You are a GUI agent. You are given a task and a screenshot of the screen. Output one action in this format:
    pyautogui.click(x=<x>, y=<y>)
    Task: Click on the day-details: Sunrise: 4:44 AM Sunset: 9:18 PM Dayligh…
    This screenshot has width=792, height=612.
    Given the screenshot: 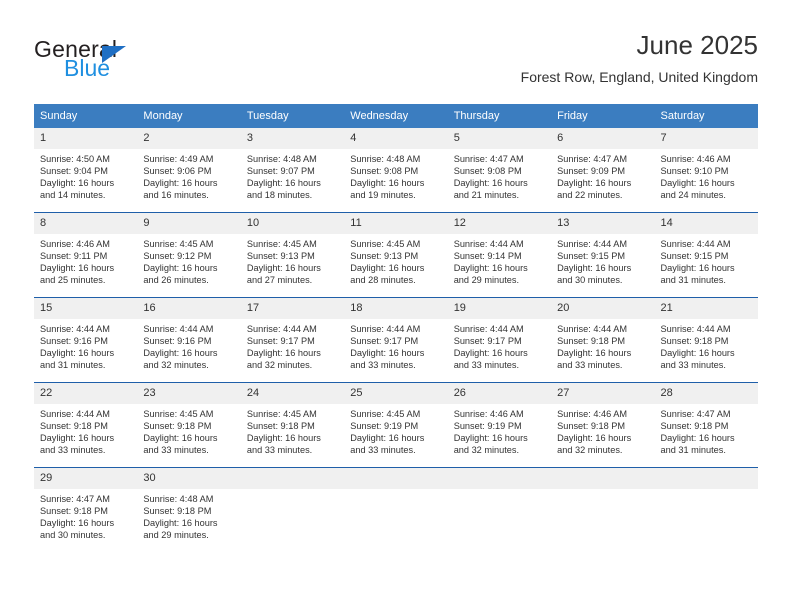 What is the action you would take?
    pyautogui.click(x=602, y=345)
    